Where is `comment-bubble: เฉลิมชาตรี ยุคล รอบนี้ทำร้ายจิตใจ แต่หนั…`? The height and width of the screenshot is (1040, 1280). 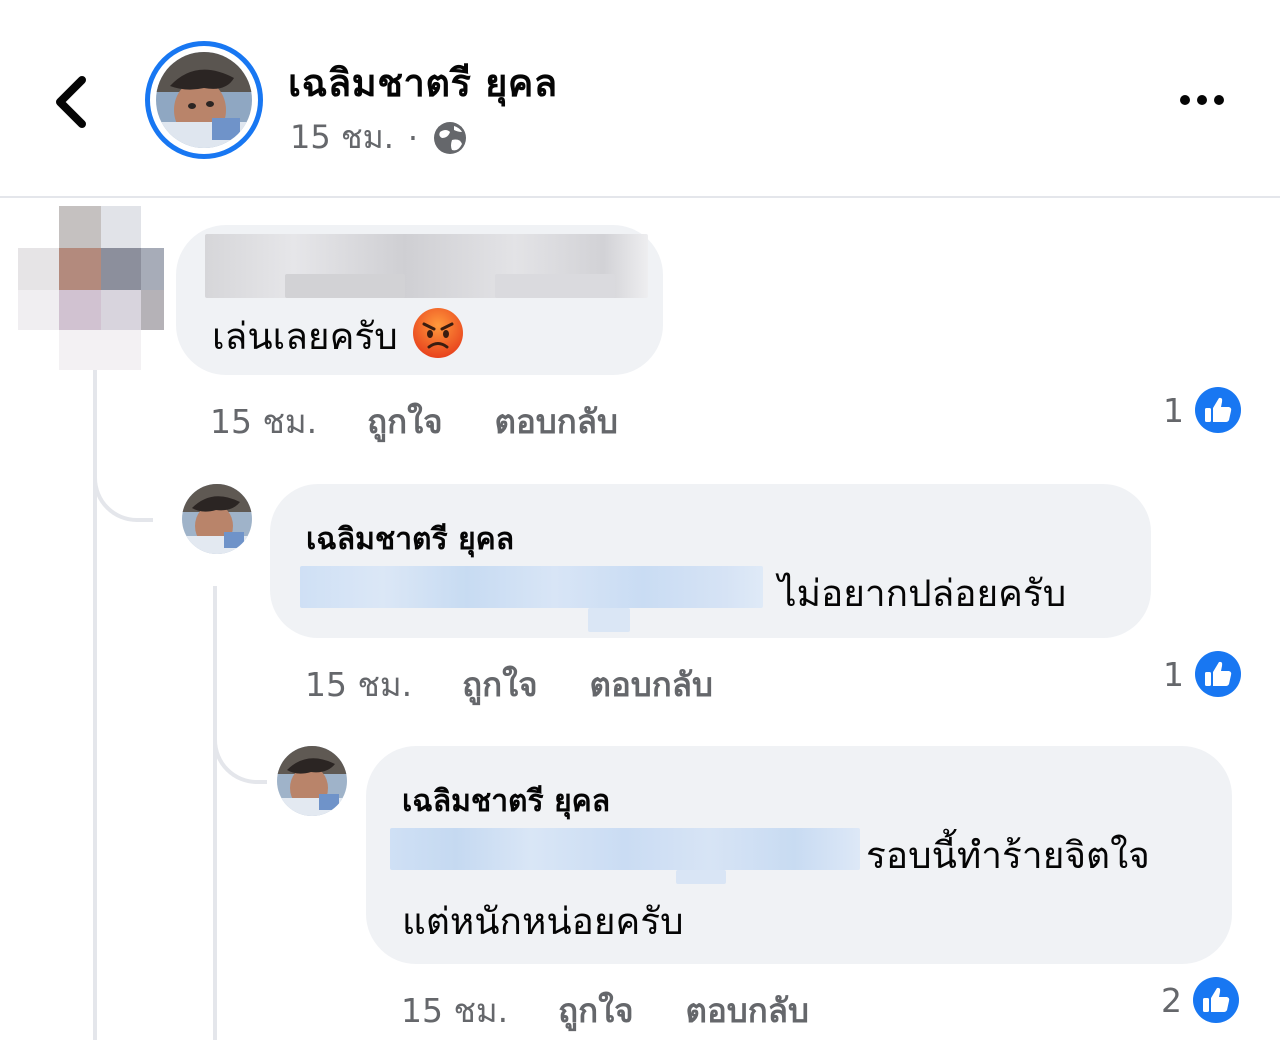
comment-bubble: เฉลิมชาตรี ยุคล รอบนี้ทำร้ายจิตใจ แต่หนั… is located at coordinates (799, 855).